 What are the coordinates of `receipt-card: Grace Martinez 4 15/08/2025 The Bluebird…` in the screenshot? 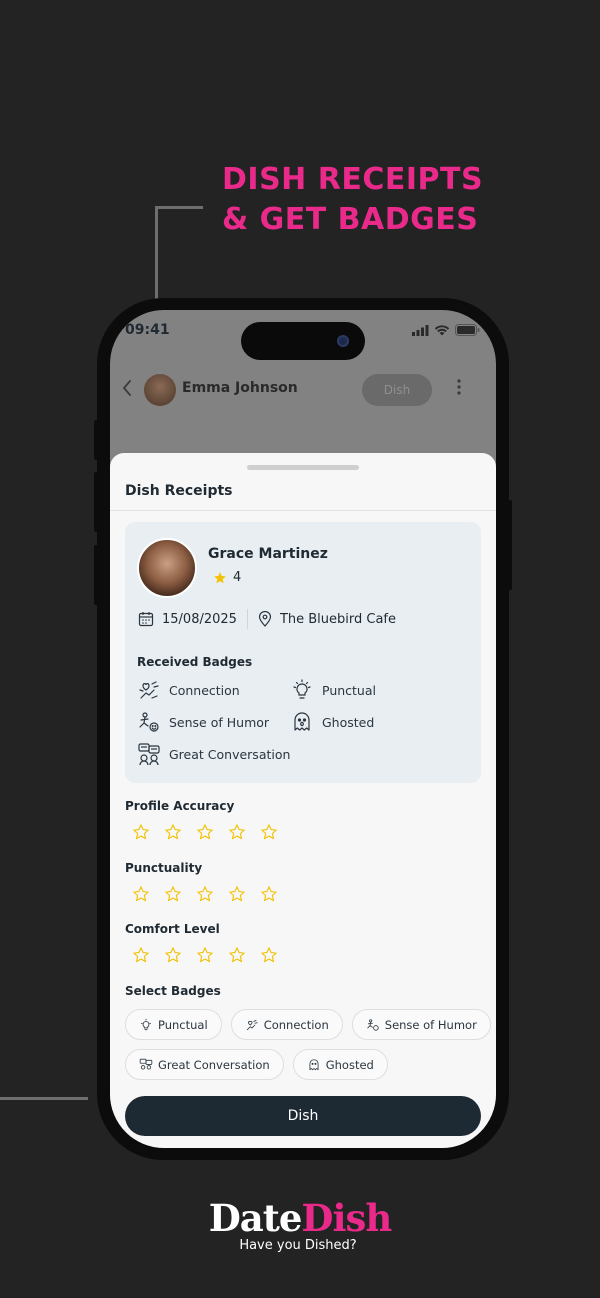 It's located at (303, 652).